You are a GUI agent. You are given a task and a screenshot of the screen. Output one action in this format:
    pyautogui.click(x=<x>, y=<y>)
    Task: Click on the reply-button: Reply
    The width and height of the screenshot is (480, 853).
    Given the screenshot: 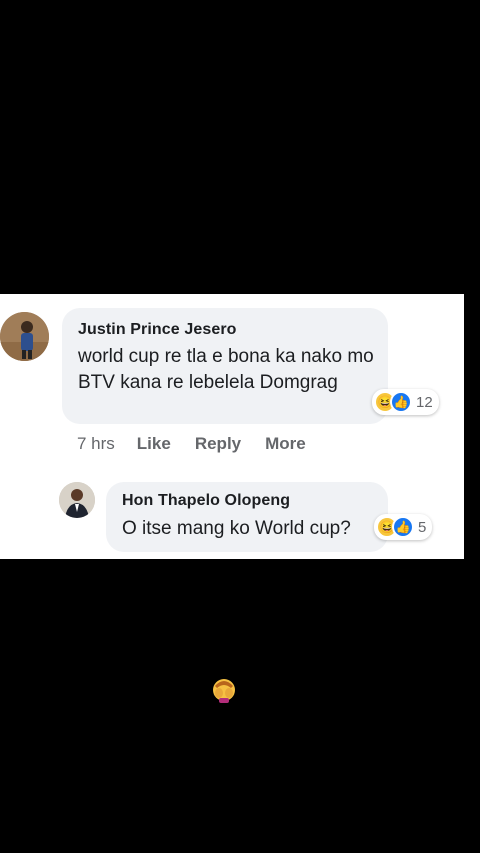 What is the action you would take?
    pyautogui.click(x=218, y=444)
    